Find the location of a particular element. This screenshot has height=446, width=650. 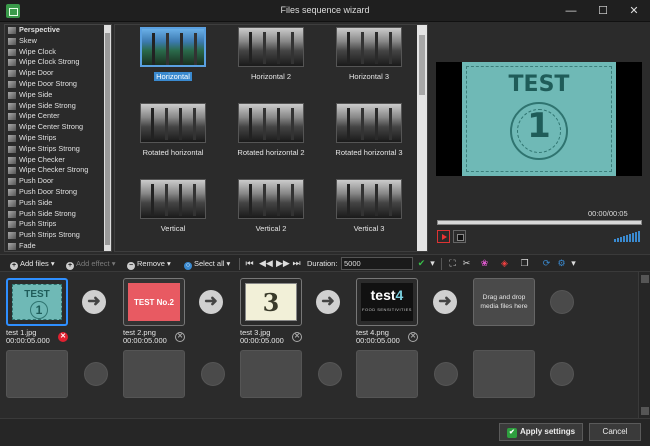

transition-thumbnail: Rotated horizontal 3 is located at coordinates (369, 139).